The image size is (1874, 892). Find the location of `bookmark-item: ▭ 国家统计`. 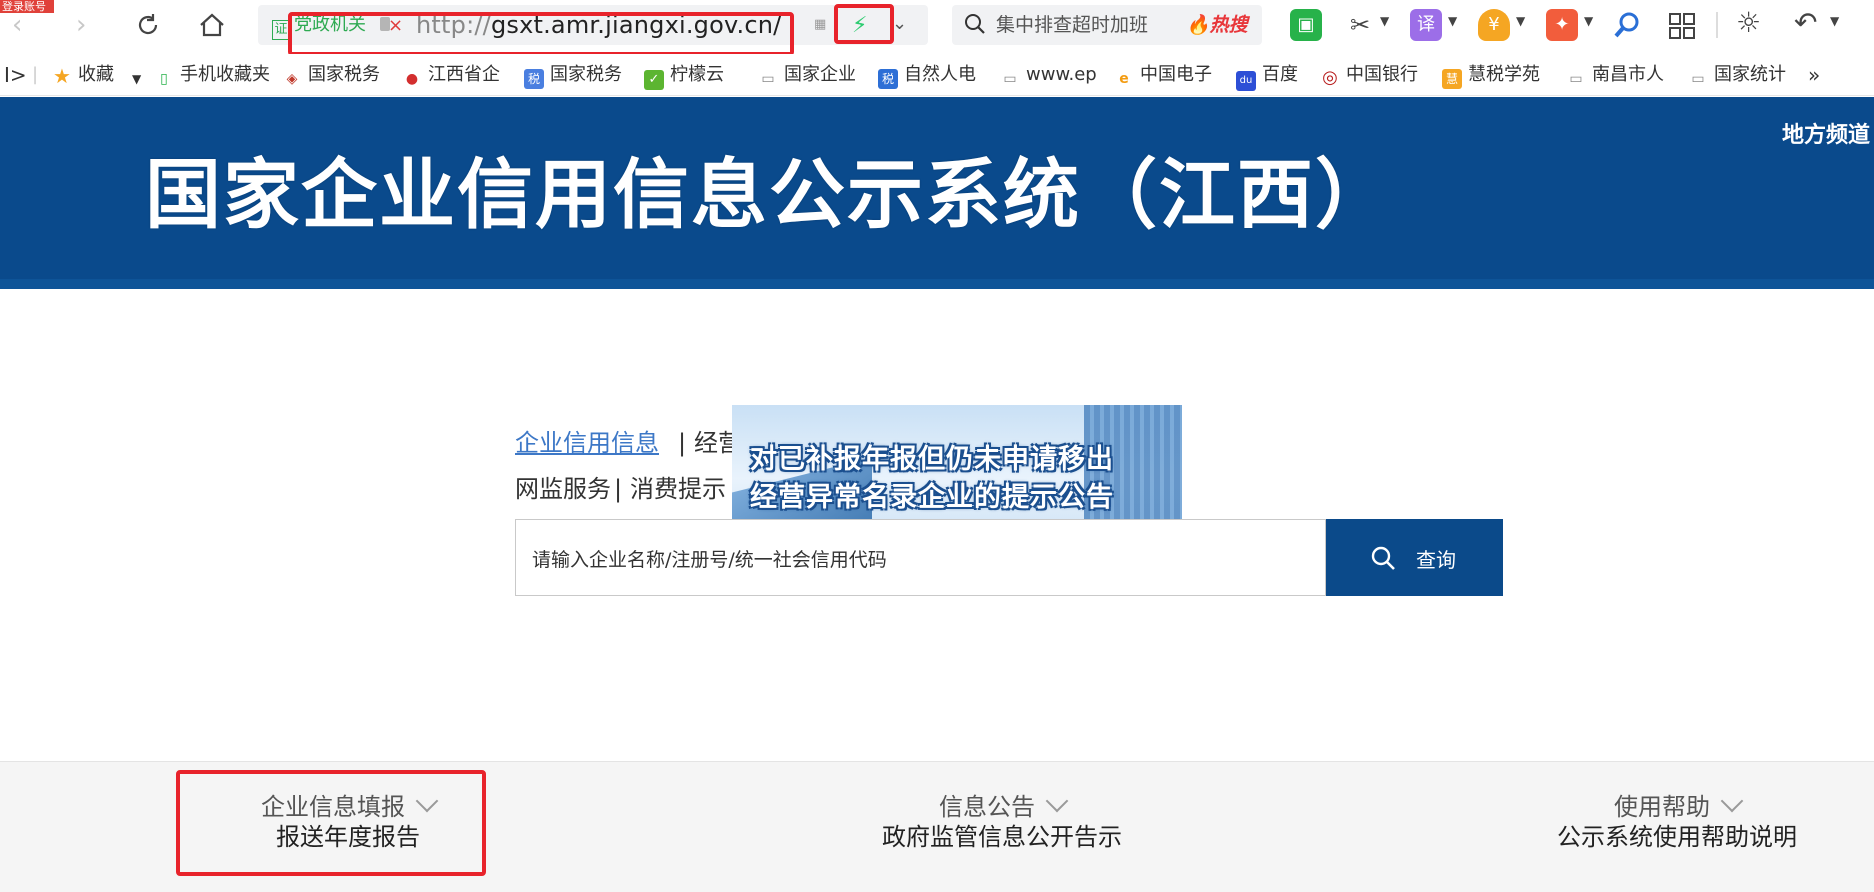

bookmark-item: ▭ 国家统计 is located at coordinates (1737, 76).